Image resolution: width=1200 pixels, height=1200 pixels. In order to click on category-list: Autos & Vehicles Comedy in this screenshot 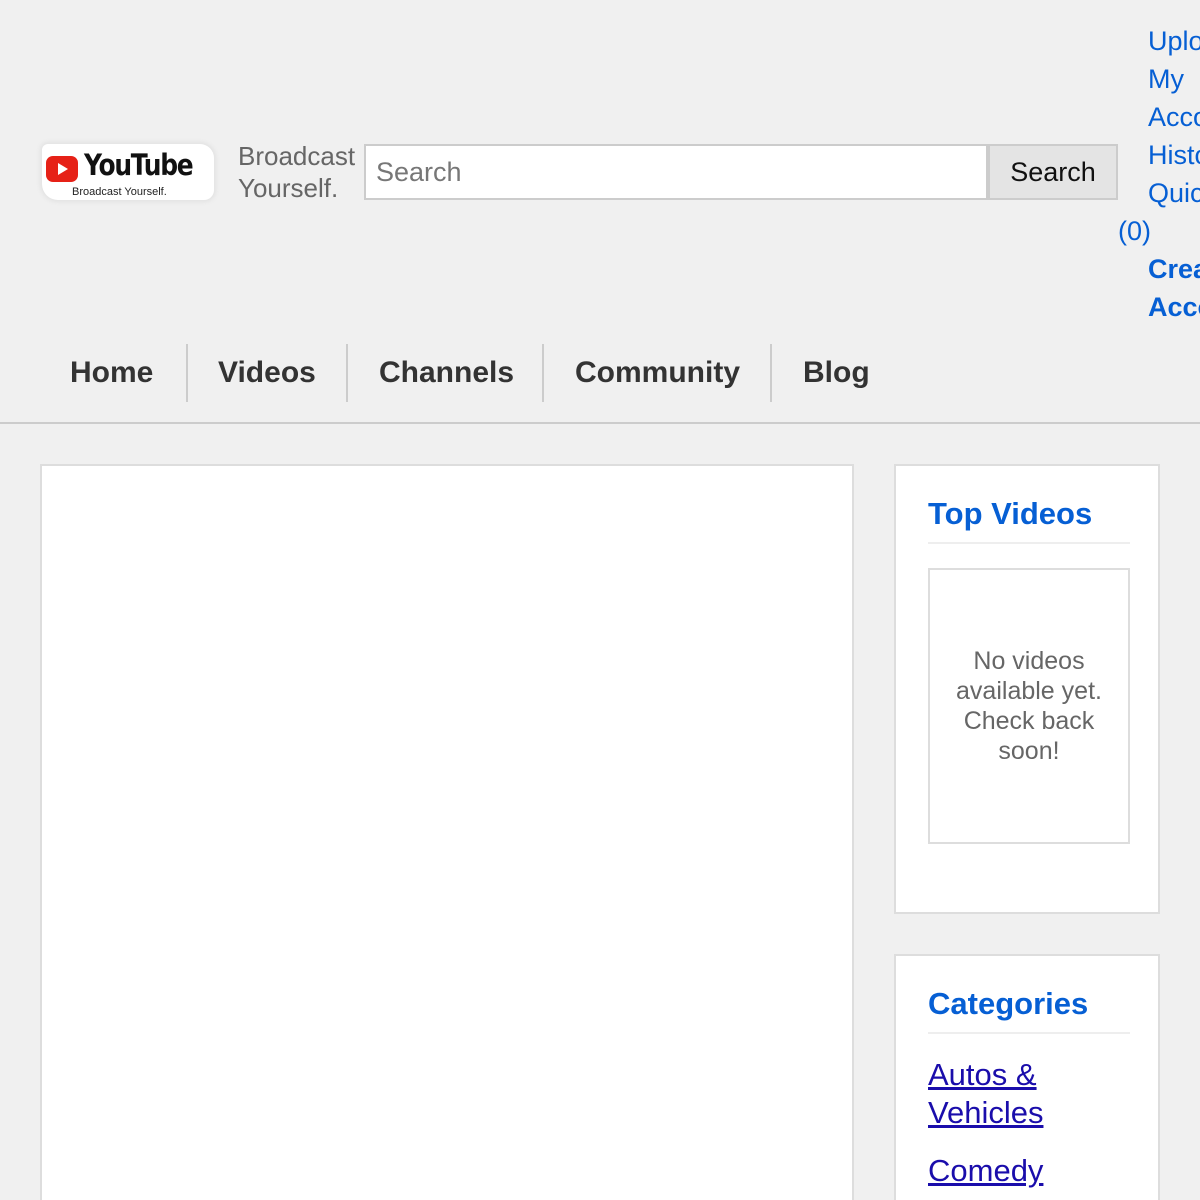, I will do `click(1038, 1128)`.